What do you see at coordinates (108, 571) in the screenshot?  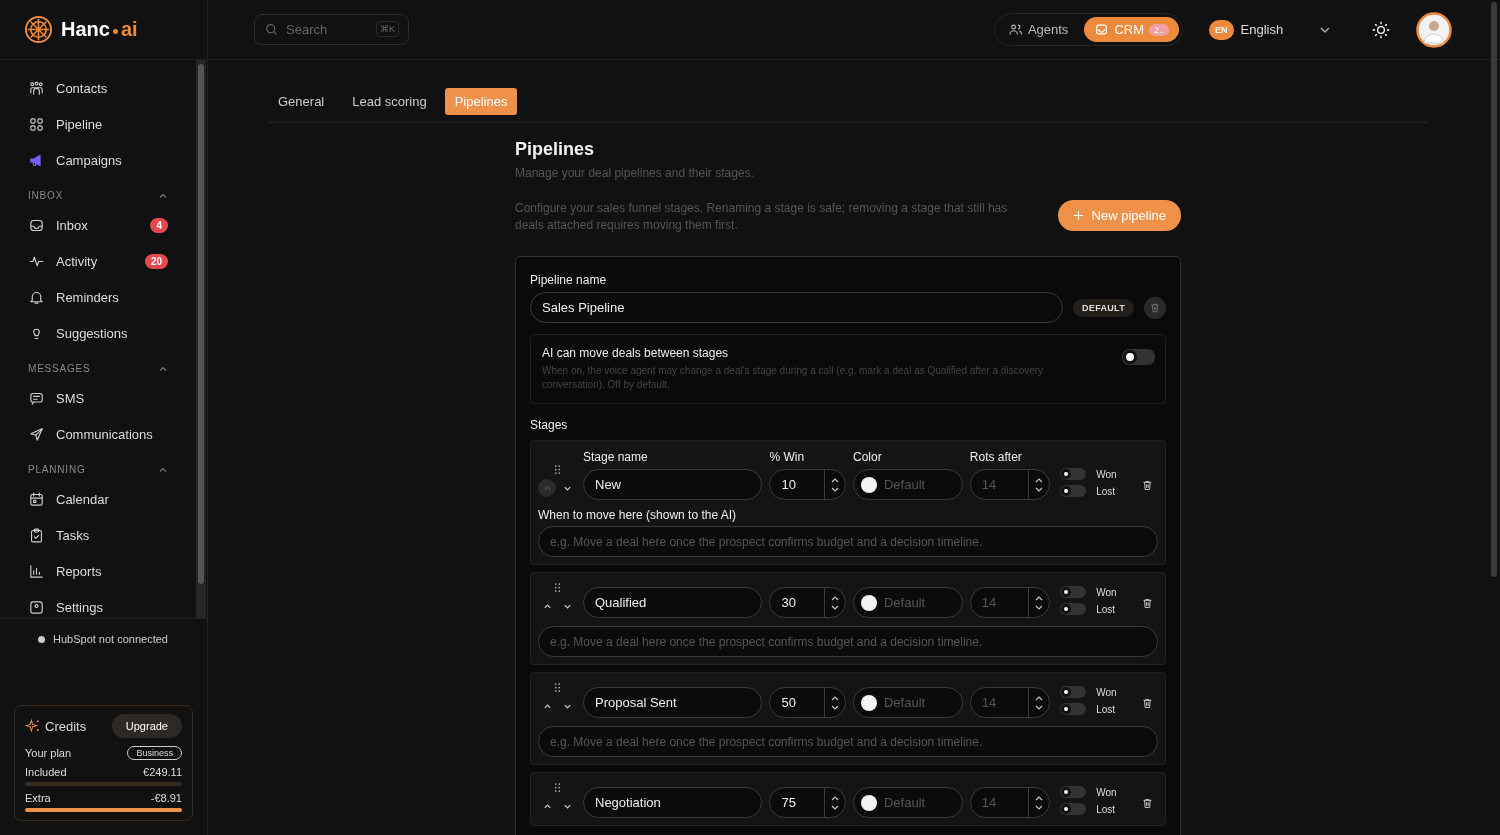 I see `sidebar-item: Reports` at bounding box center [108, 571].